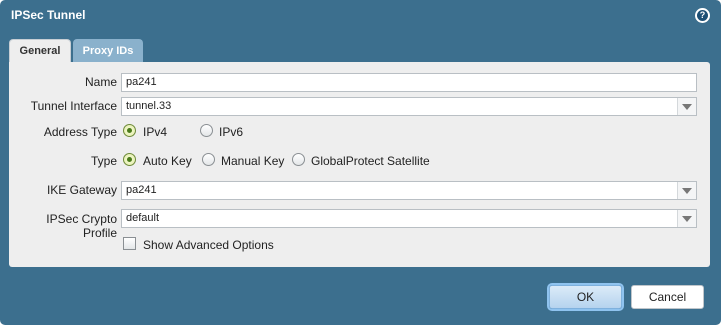 The width and height of the screenshot is (721, 325). What do you see at coordinates (73, 106) in the screenshot?
I see `tunnel-interface-label: Tunnel Interface` at bounding box center [73, 106].